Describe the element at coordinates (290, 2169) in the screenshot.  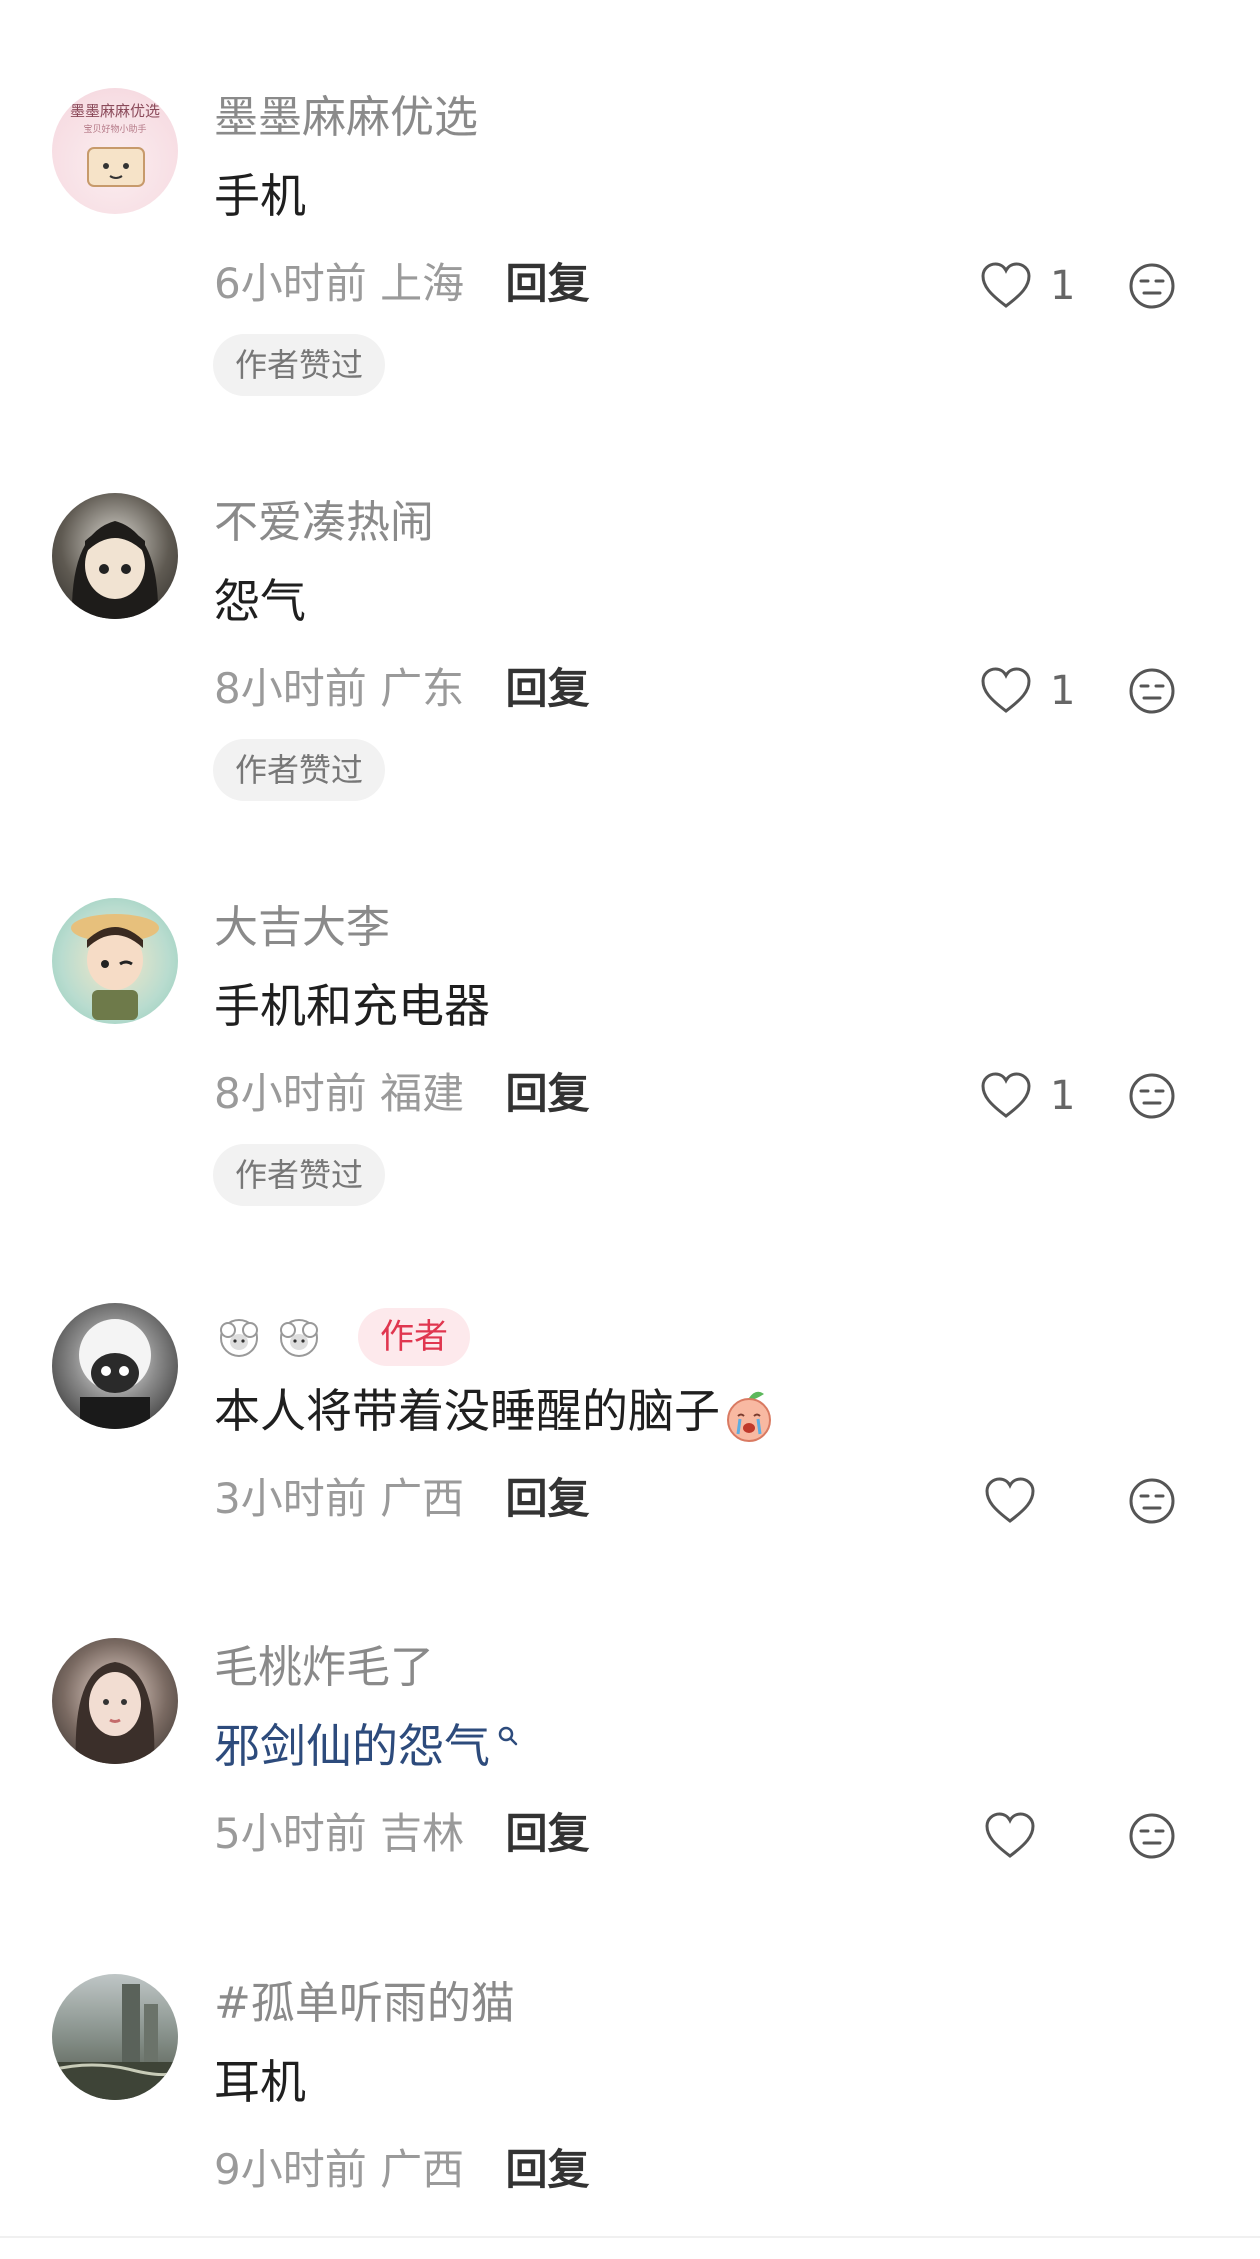
I see `comment-time: 9小时前` at that location.